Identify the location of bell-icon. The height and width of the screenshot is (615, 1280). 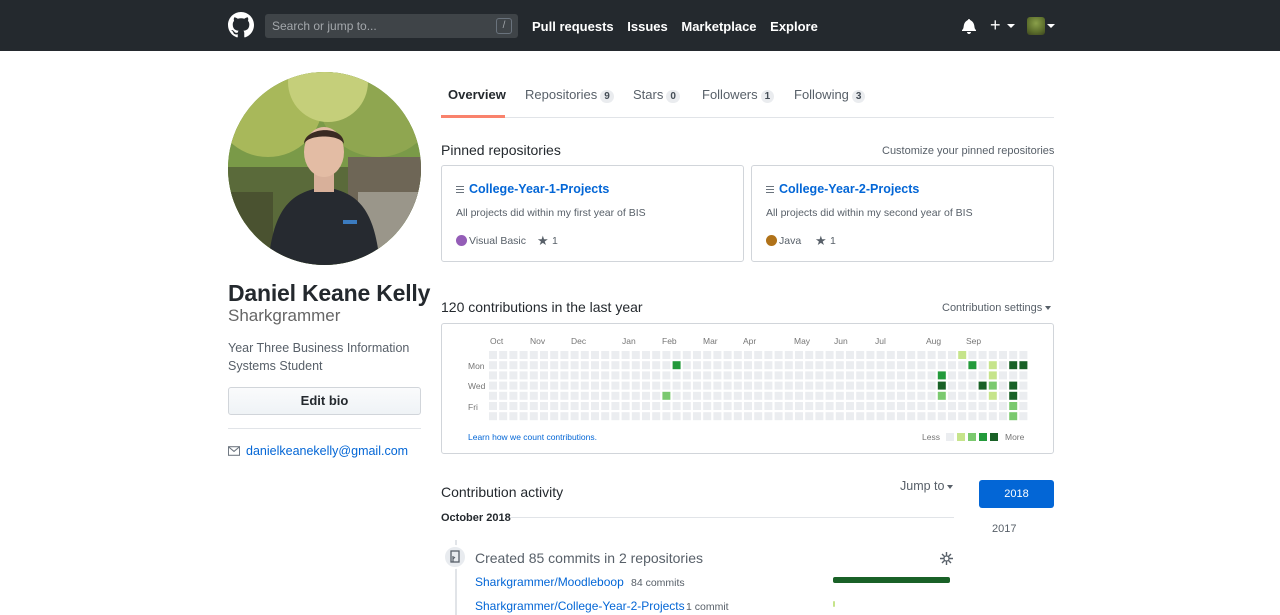
(969, 26).